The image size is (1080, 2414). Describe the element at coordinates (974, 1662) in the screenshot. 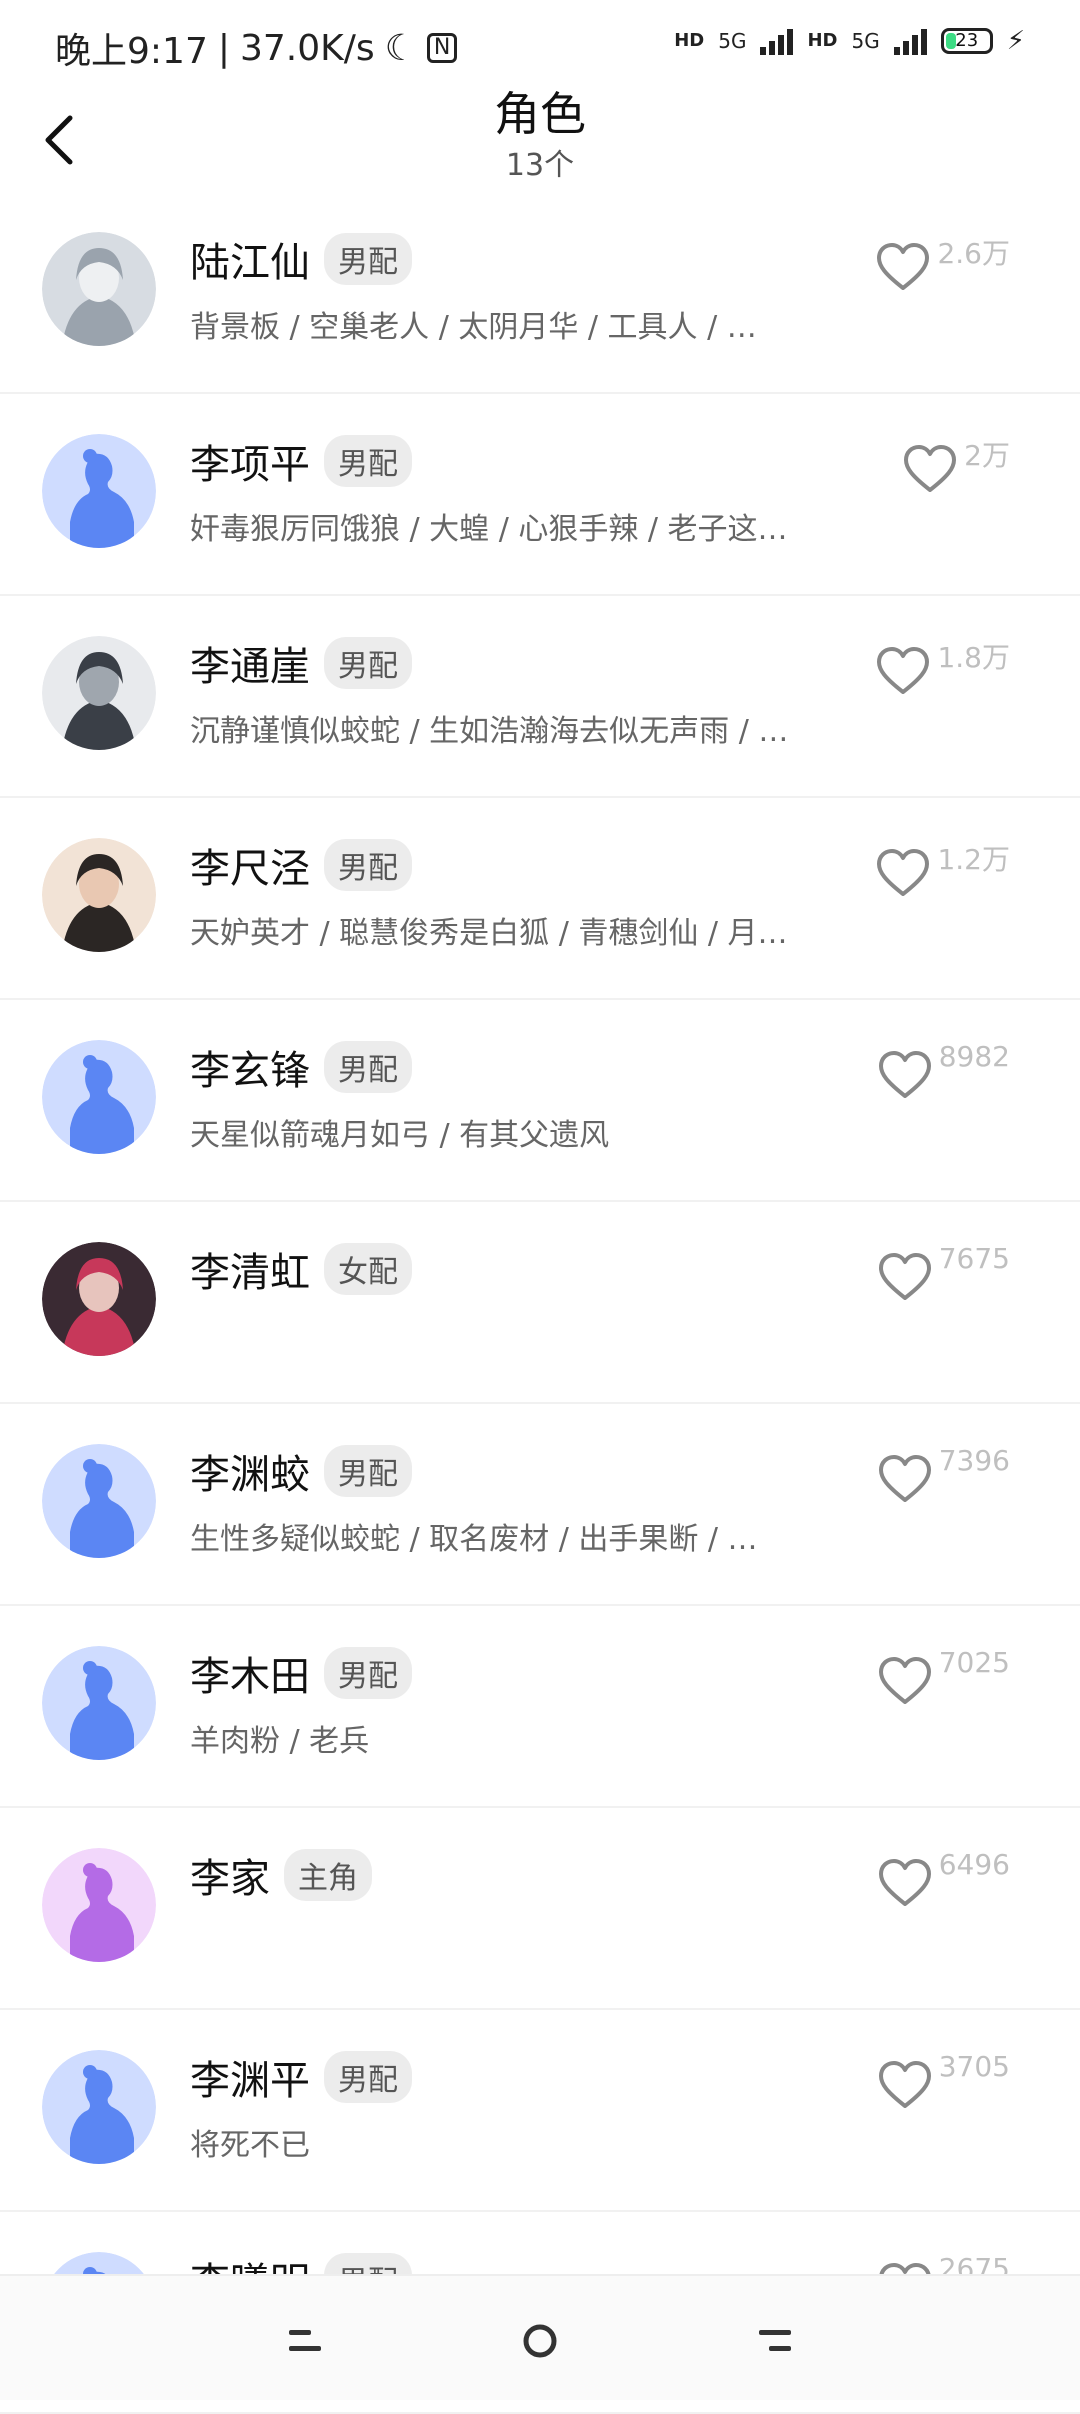

I see `like-count: 7025` at that location.